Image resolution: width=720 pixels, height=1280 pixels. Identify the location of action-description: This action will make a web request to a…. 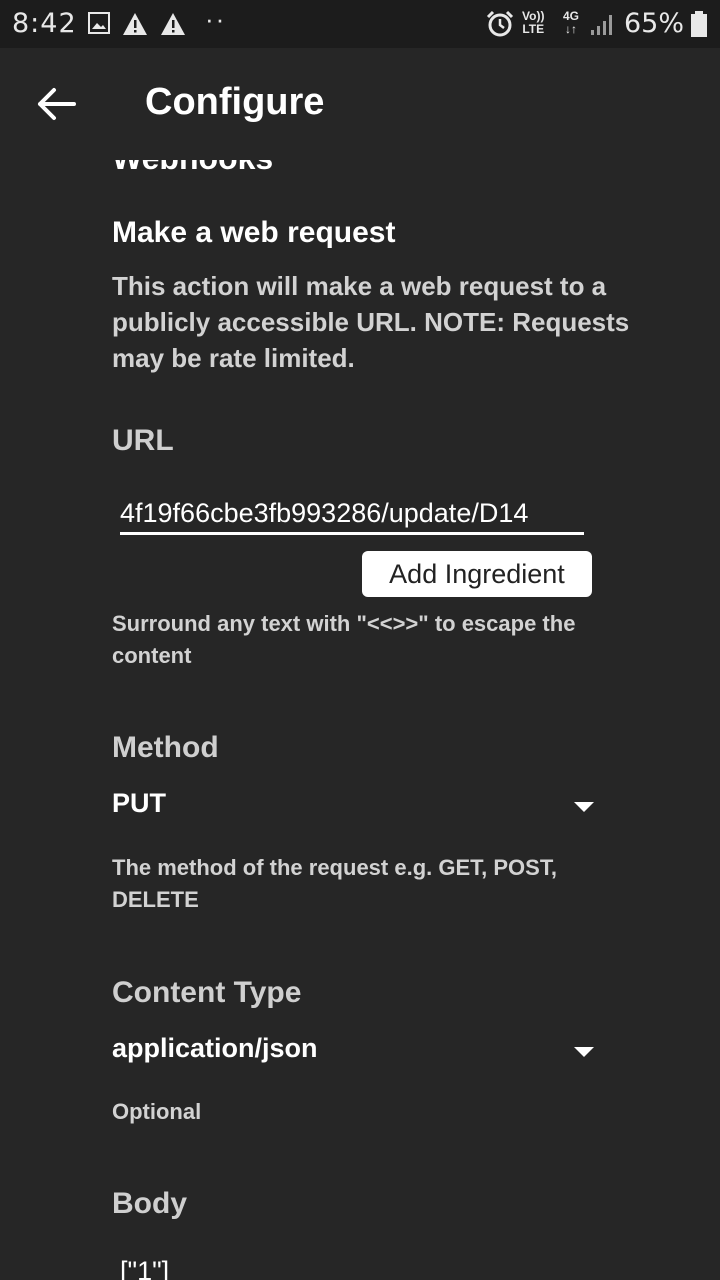
(371, 322).